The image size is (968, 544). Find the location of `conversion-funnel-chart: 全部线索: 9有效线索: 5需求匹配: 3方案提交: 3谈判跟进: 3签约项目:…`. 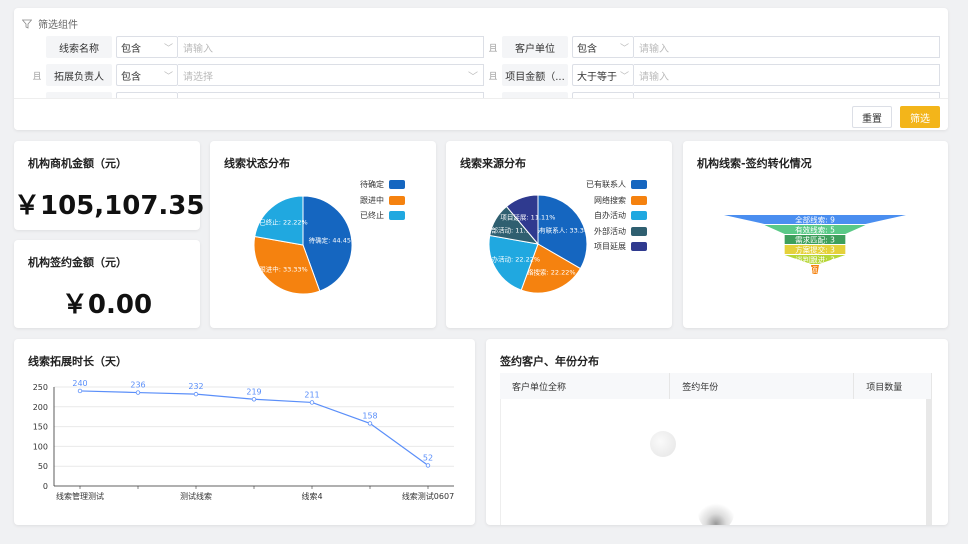

conversion-funnel-chart: 全部线索: 9有效线索: 5需求匹配: 3方案提交: 3谈判跟进: 3签约项目:… is located at coordinates (815, 245).